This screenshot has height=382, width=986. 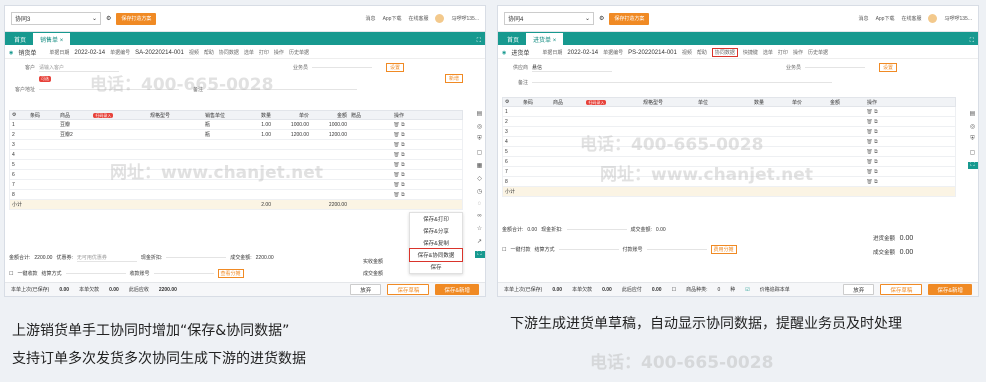 I want to click on account-select: 协同3 ⌄, so click(x=56, y=18).